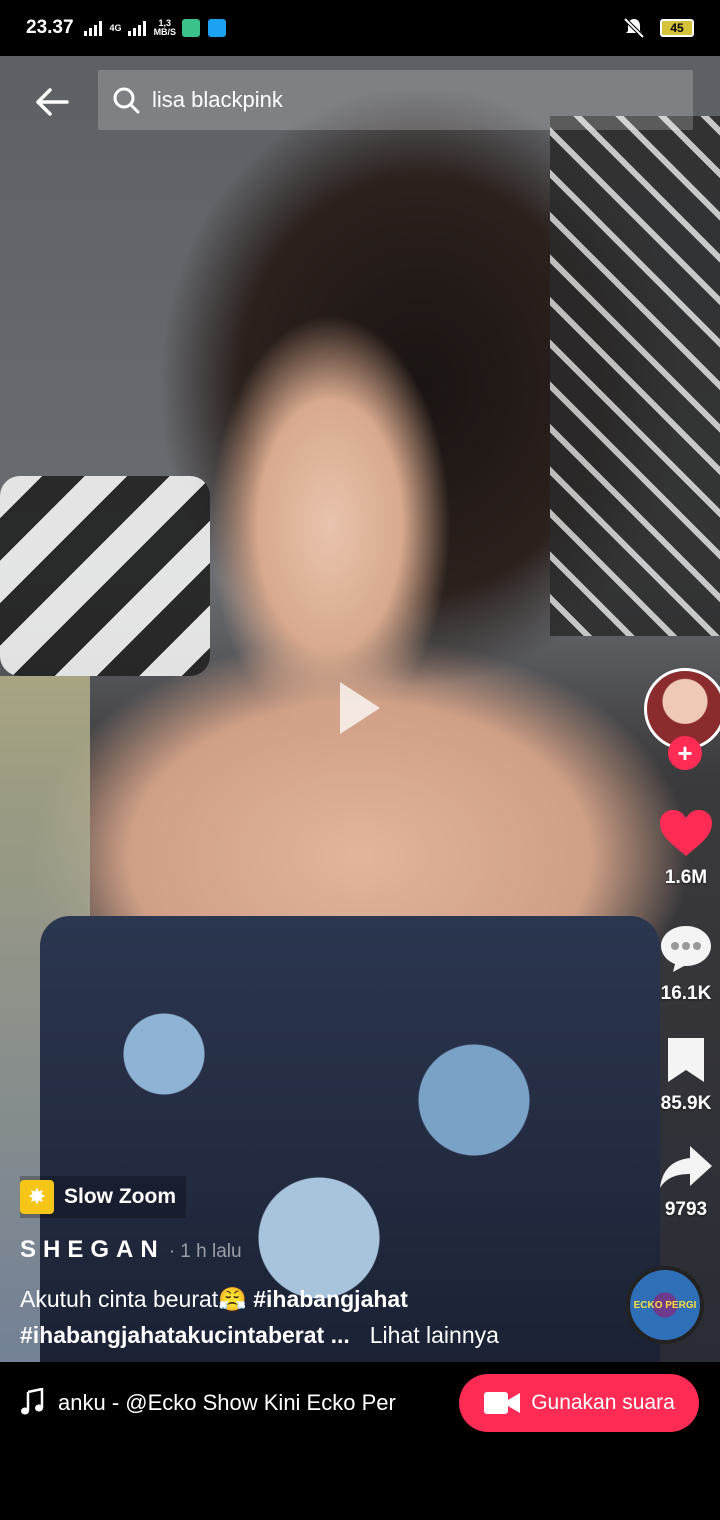  Describe the element at coordinates (244, 1403) in the screenshot. I see `sound-title-marquee: anku - @Ecko Show Kini Ecko Per` at that location.